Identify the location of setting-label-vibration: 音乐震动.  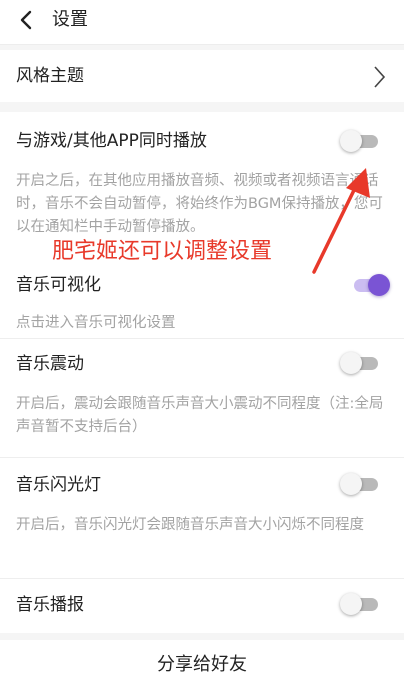
(50, 364).